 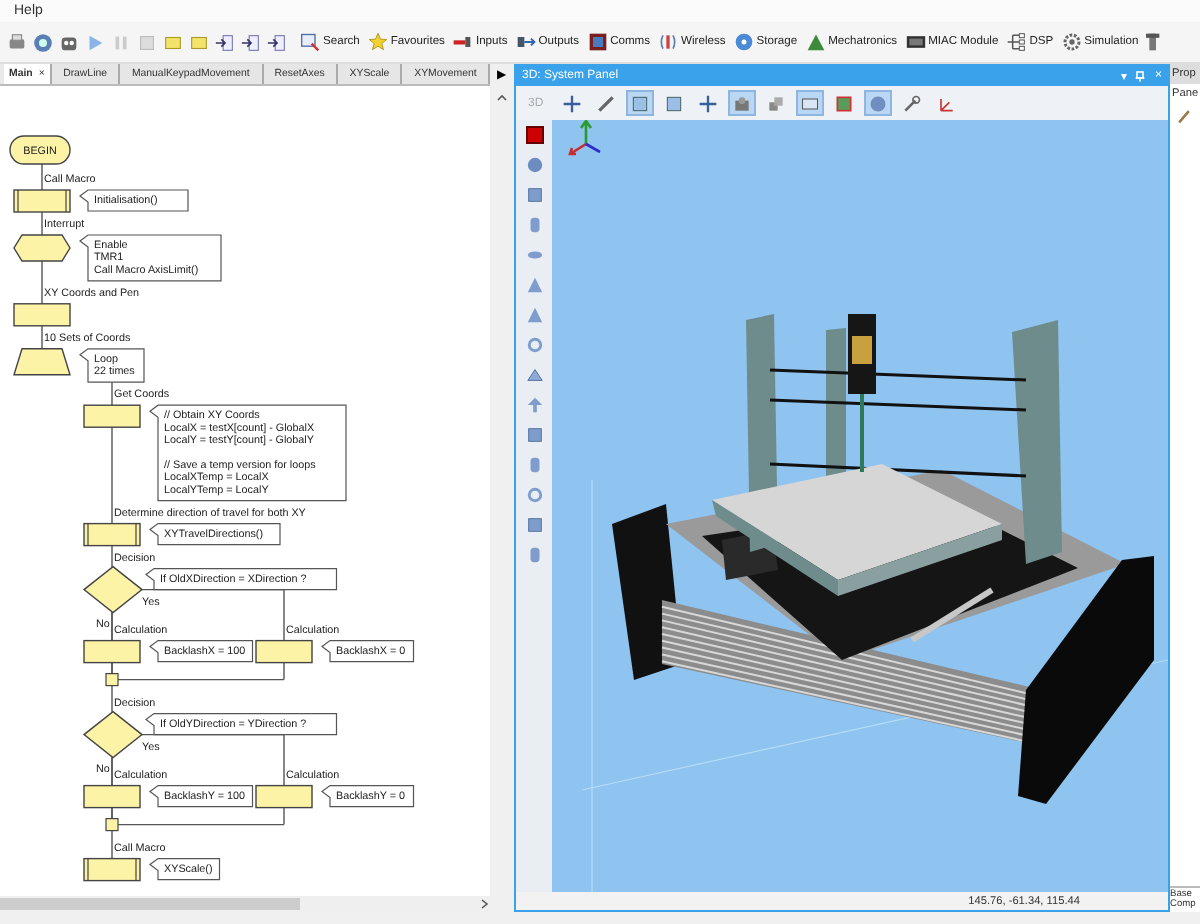 What do you see at coordinates (43, 42) in the screenshot?
I see `help-icon` at bounding box center [43, 42].